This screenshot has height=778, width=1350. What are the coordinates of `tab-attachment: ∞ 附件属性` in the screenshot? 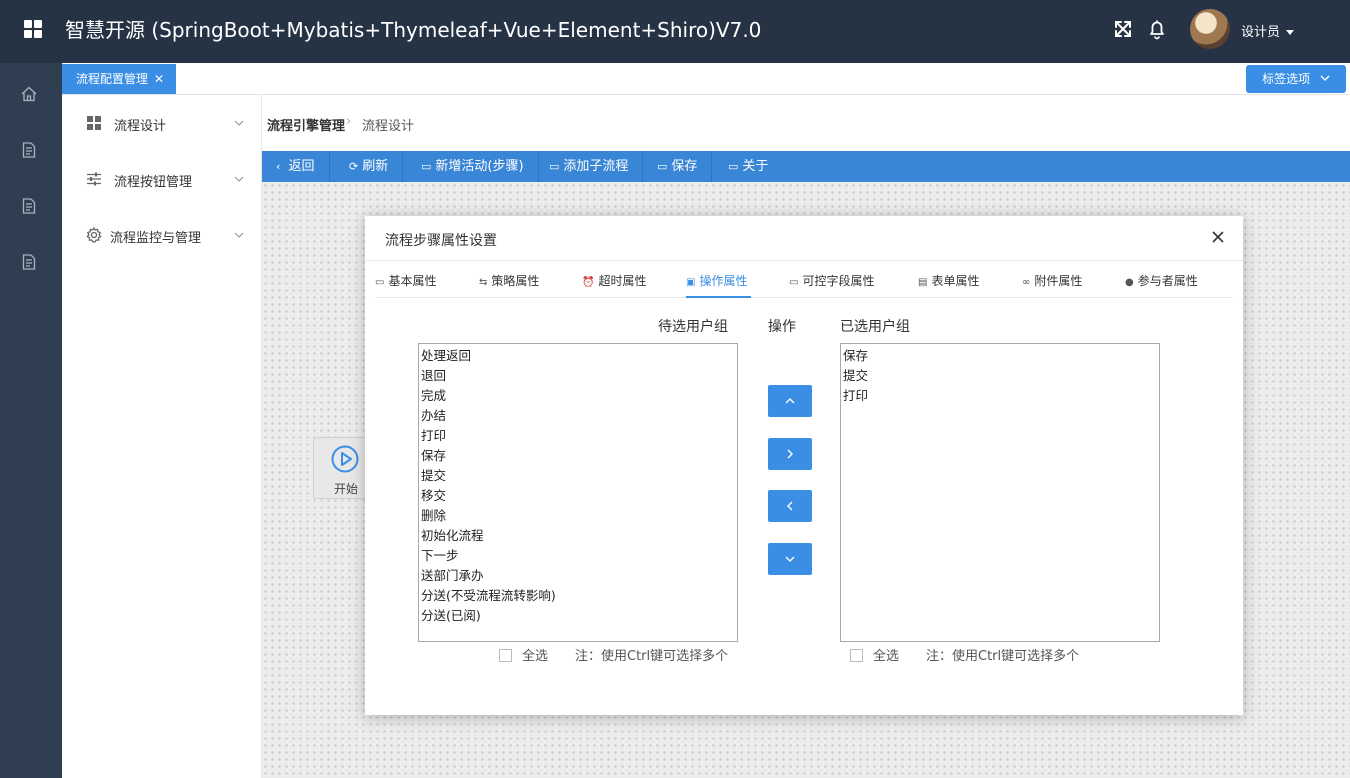 It's located at (1052, 280).